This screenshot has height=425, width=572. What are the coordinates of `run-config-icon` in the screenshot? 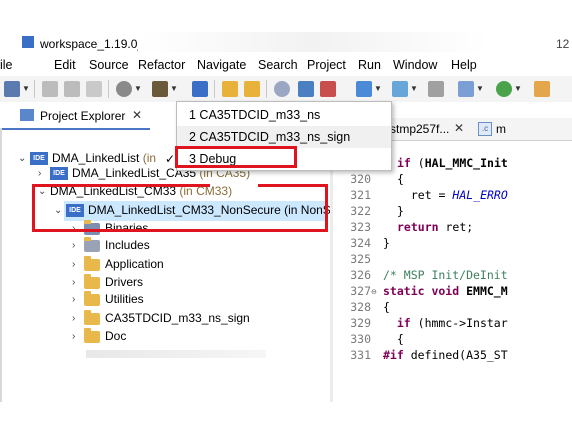 It's located at (364, 89).